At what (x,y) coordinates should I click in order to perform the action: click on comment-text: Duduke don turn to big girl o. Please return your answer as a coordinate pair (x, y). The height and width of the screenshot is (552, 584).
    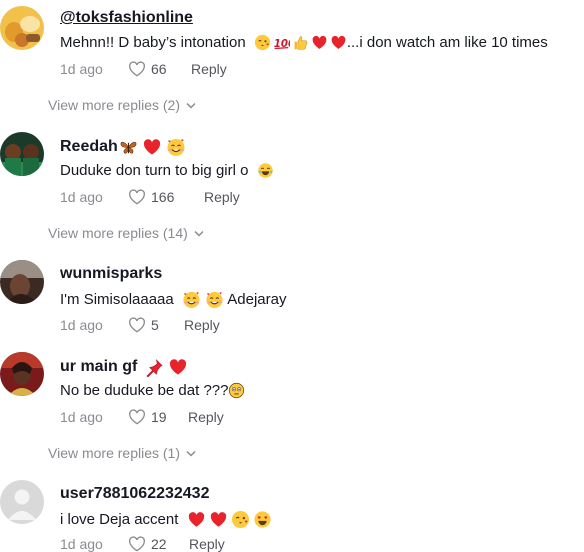
    Looking at the image, I should click on (167, 170).